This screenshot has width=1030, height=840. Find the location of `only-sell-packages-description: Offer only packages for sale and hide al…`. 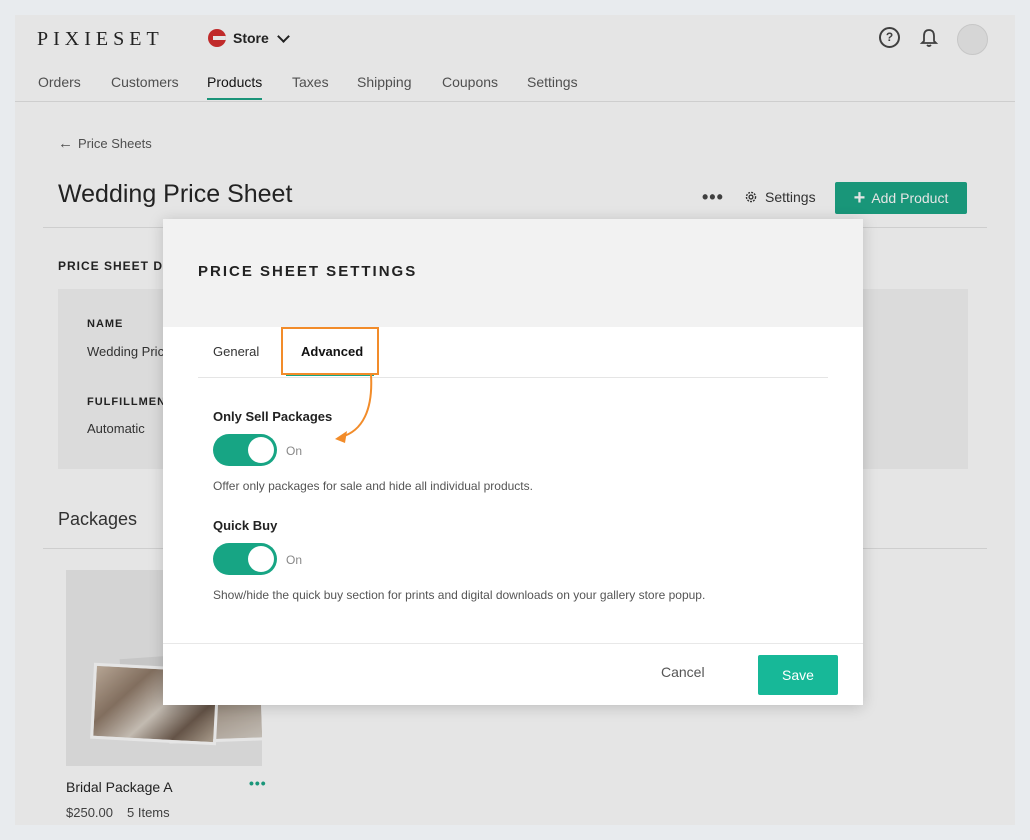

only-sell-packages-description: Offer only packages for sale and hide al… is located at coordinates (373, 486).